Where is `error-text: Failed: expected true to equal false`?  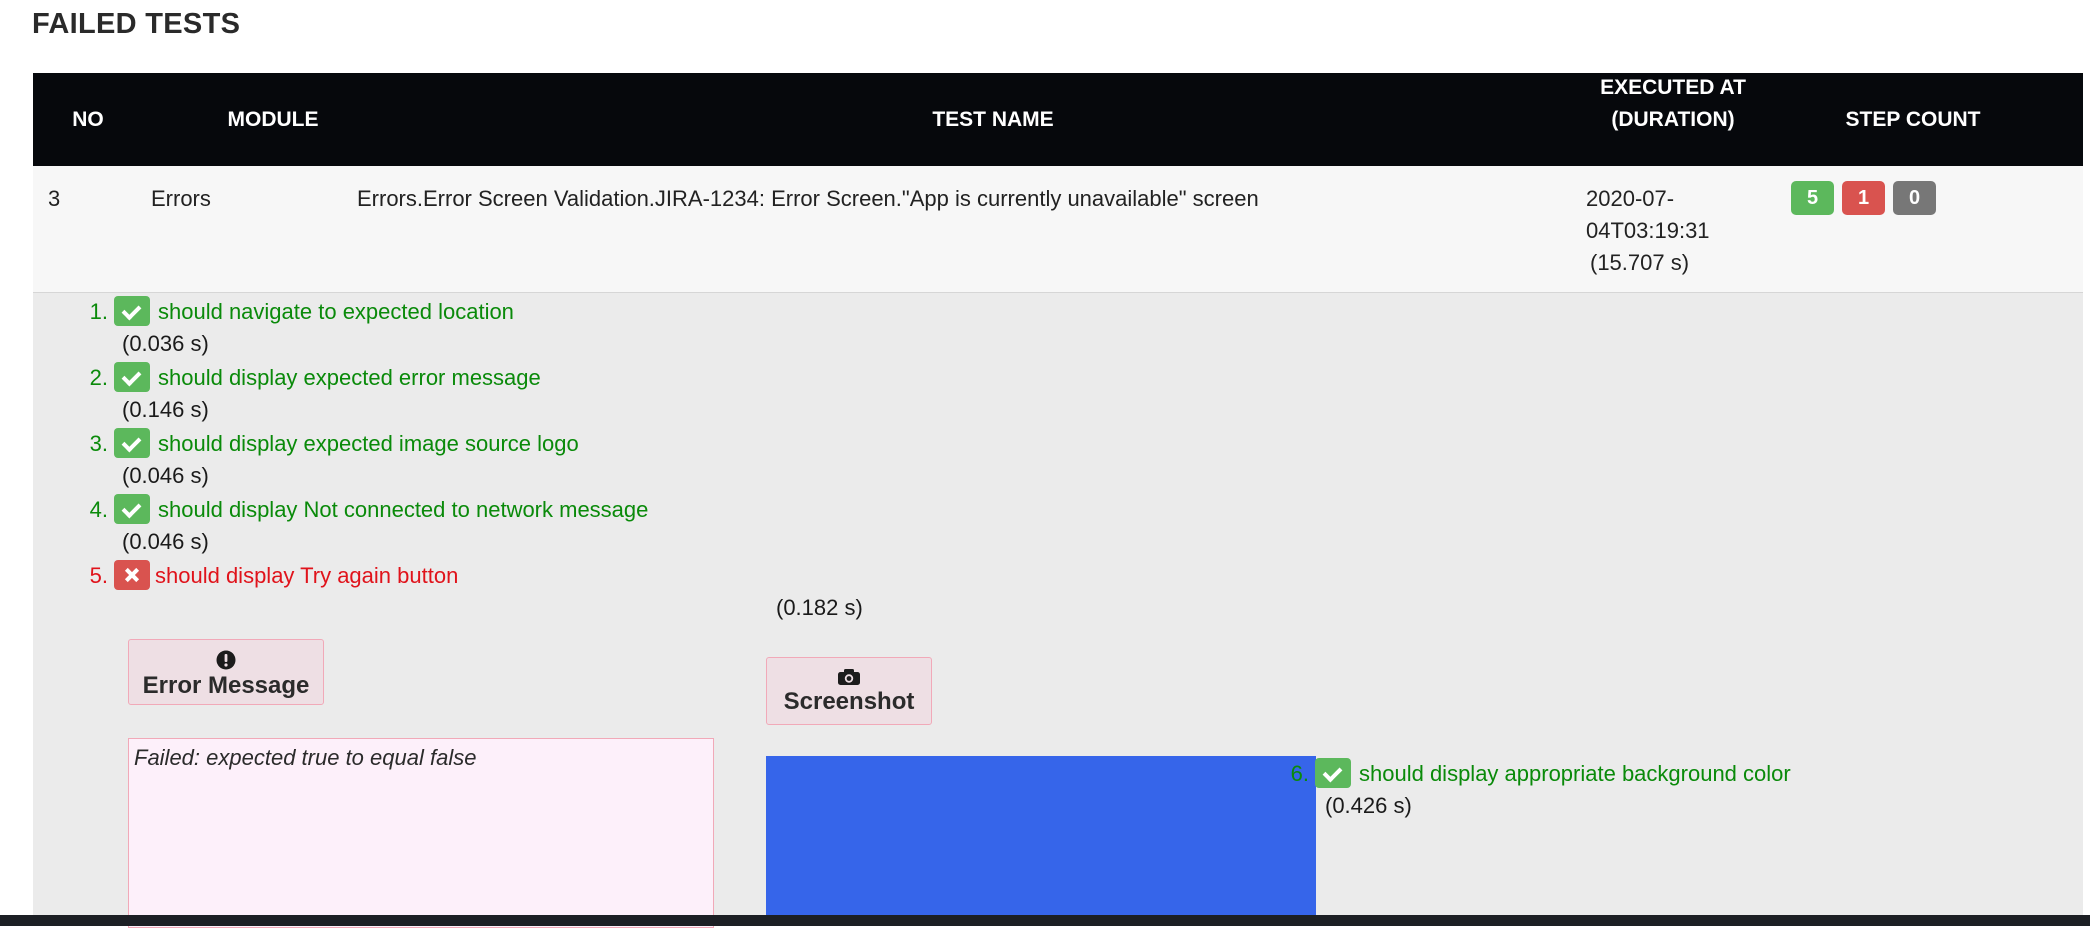 error-text: Failed: expected true to equal false is located at coordinates (305, 757).